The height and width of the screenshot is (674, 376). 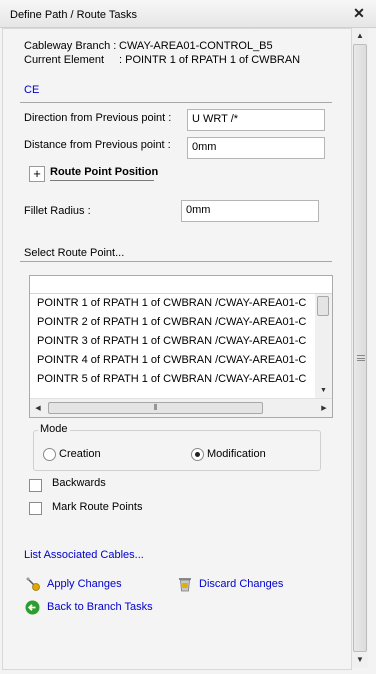 I want to click on trash-bin-icon, so click(x=185, y=584).